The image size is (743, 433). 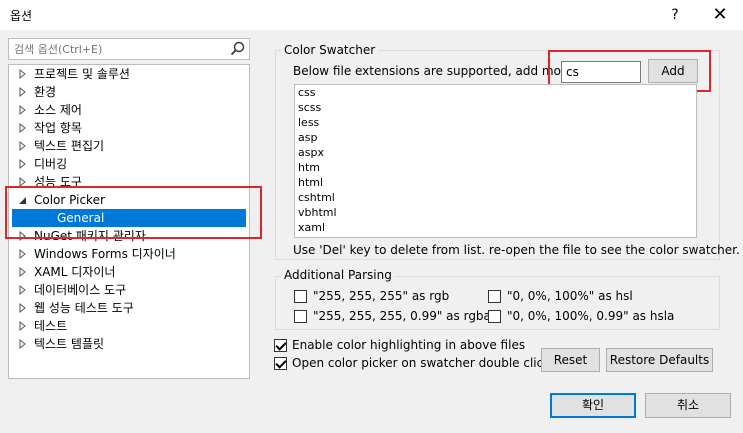 I want to click on extension-list-item: htm, so click(x=495, y=167).